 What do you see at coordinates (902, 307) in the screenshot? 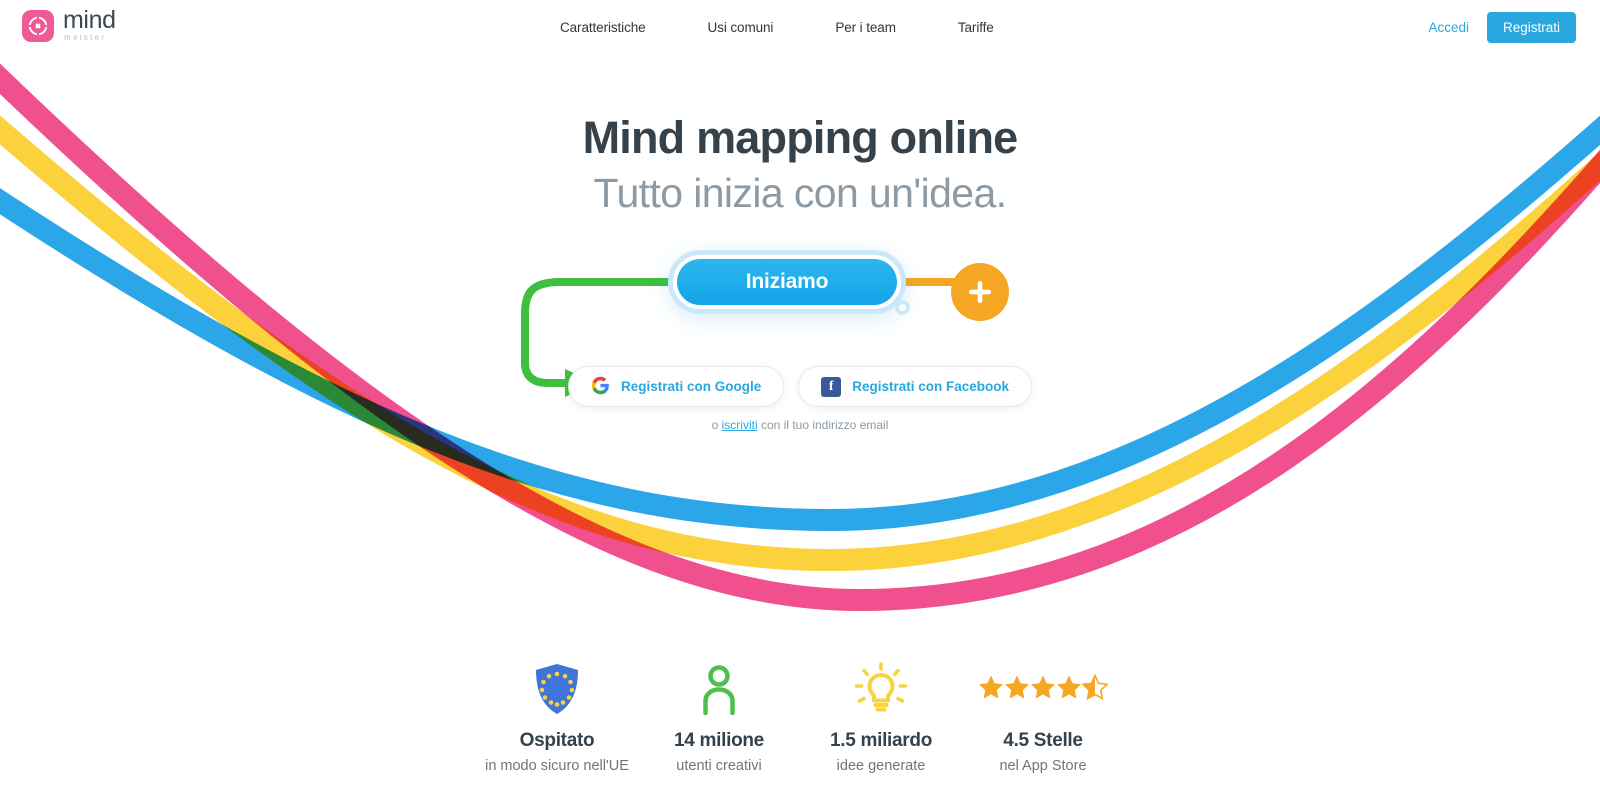
I see `cta-resize-handle` at bounding box center [902, 307].